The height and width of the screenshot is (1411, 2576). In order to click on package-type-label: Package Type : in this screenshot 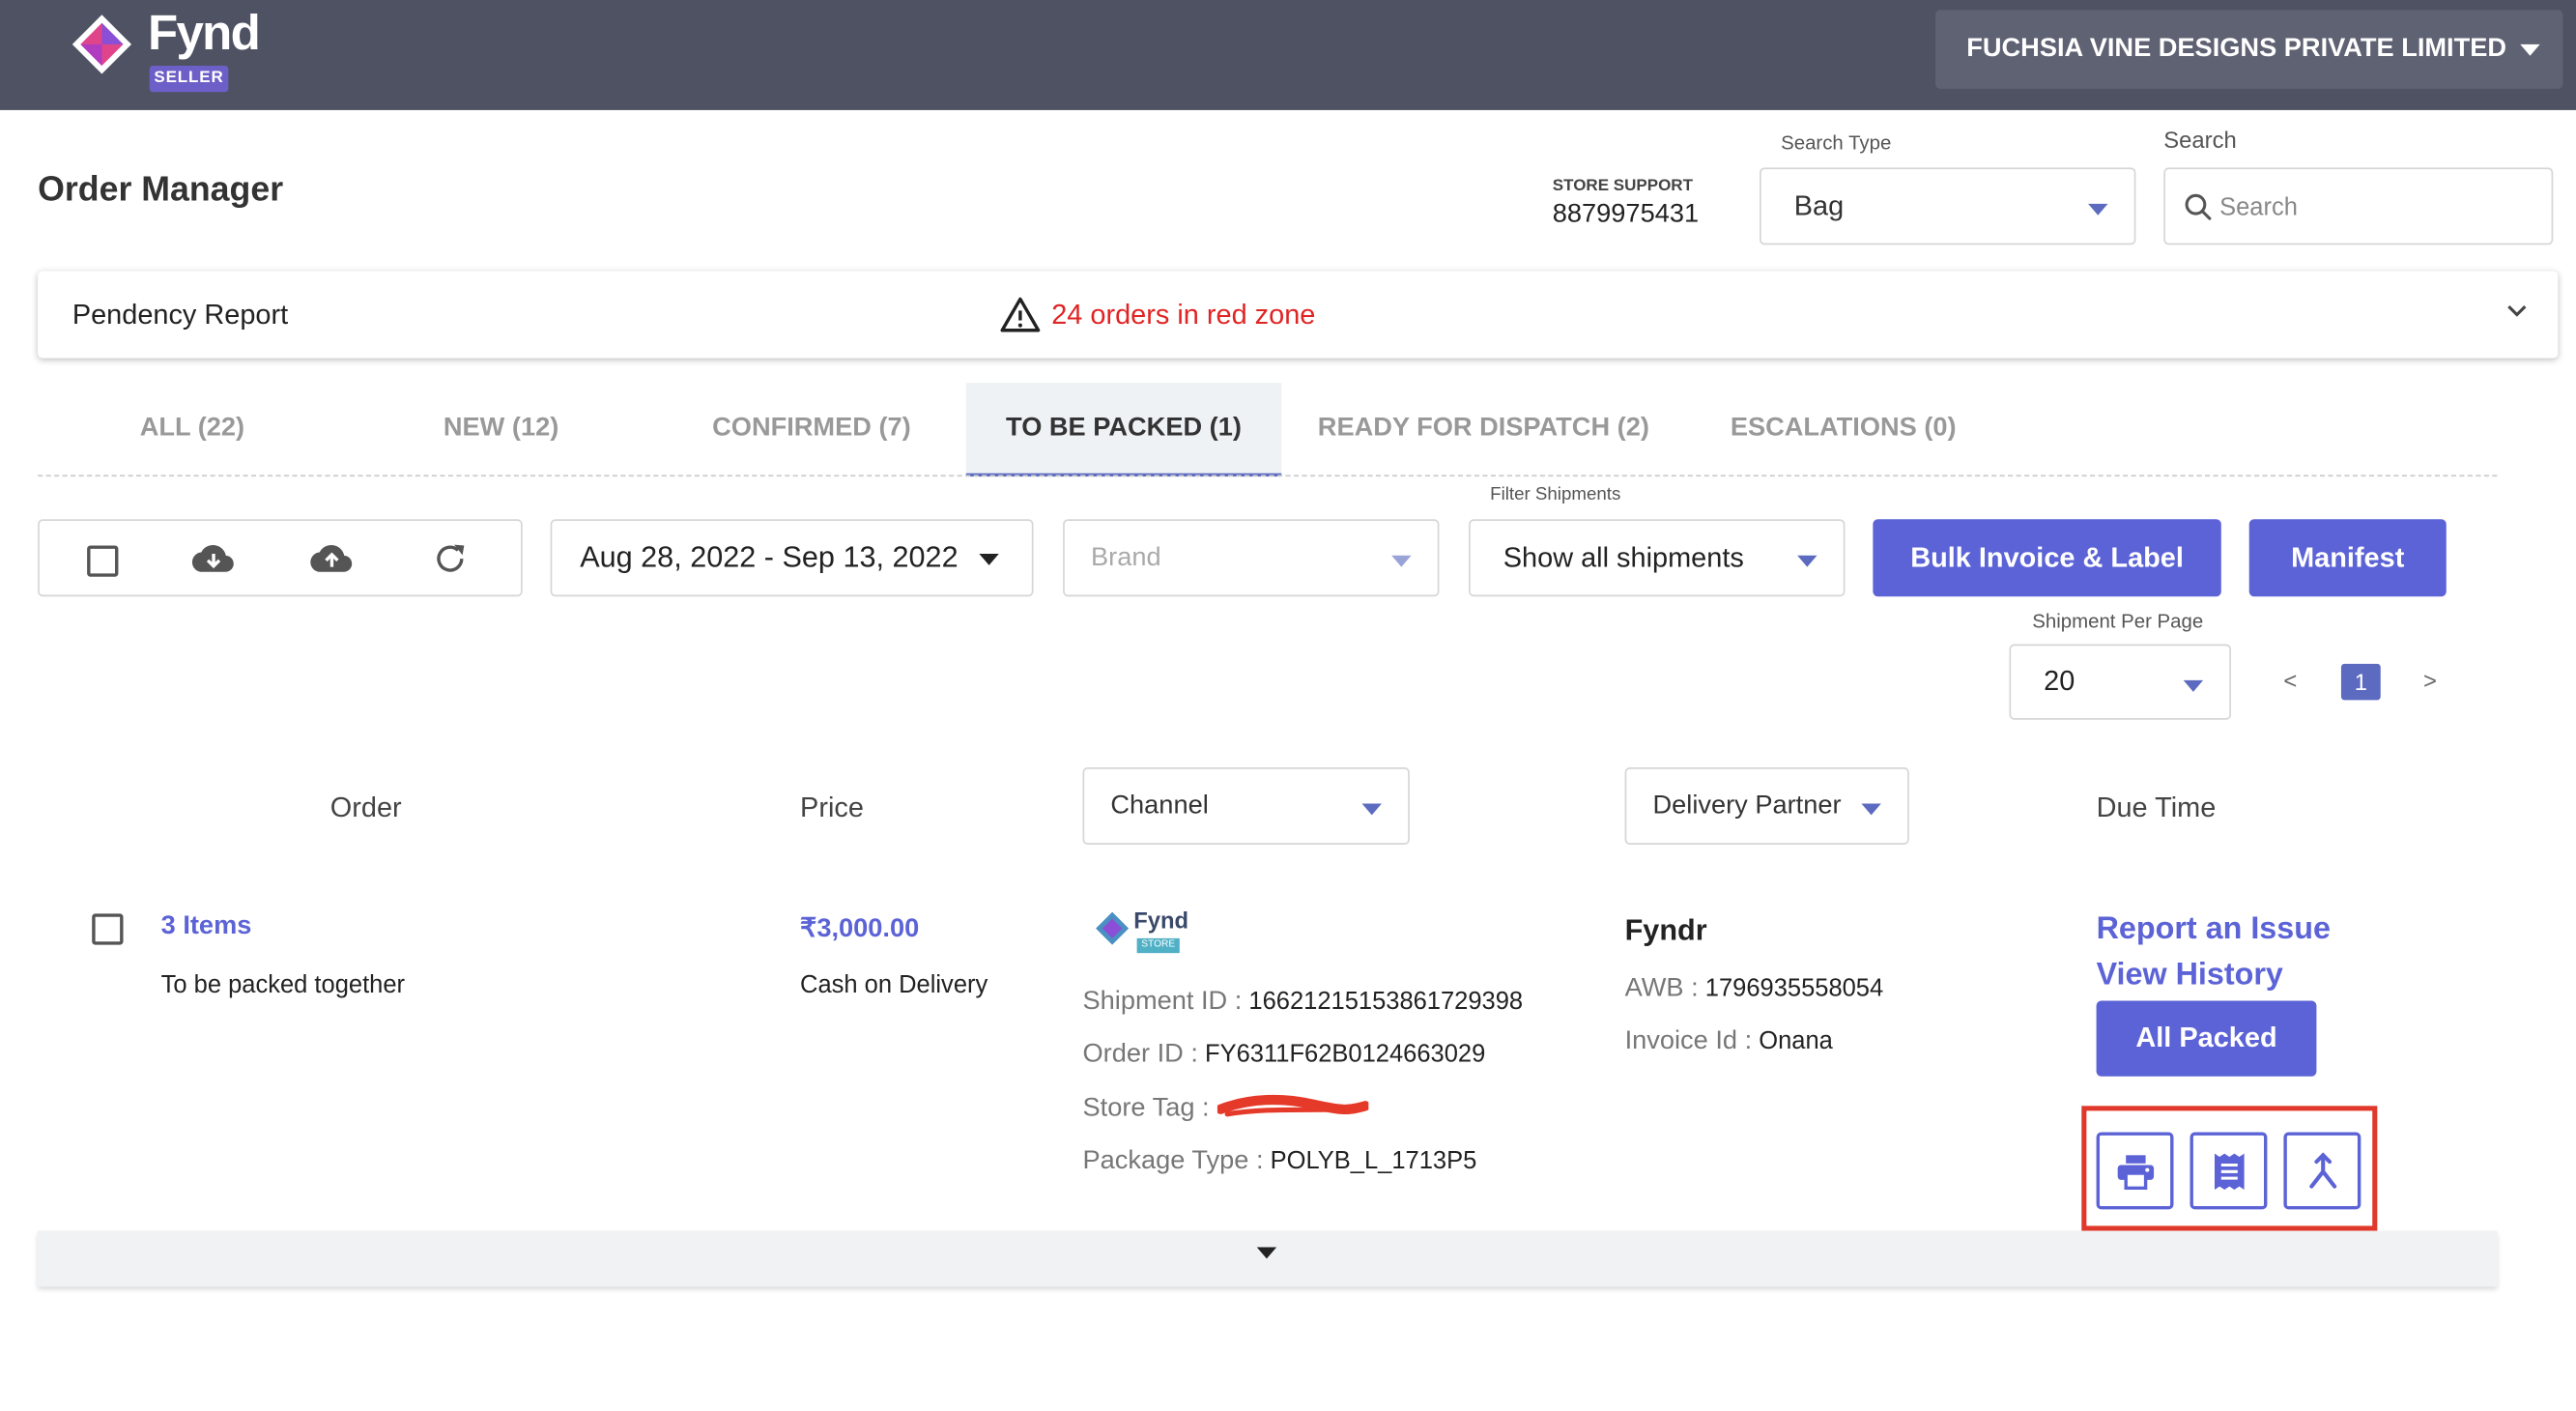, I will do `click(1173, 1160)`.